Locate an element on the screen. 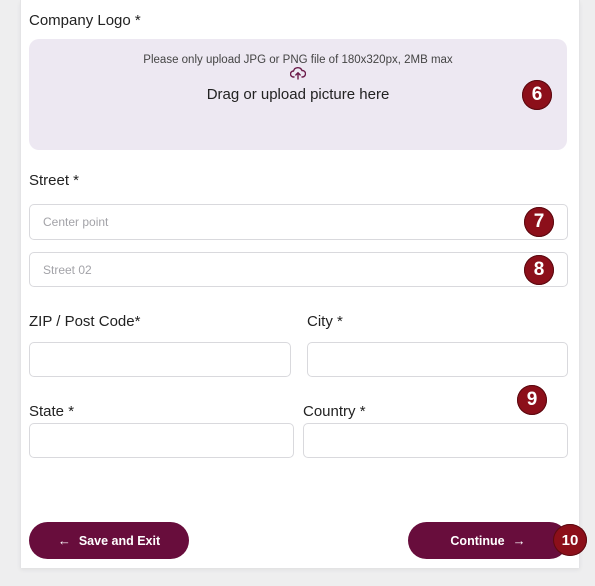 Image resolution: width=595 pixels, height=586 pixels. arrow-right-icon: → is located at coordinates (519, 540).